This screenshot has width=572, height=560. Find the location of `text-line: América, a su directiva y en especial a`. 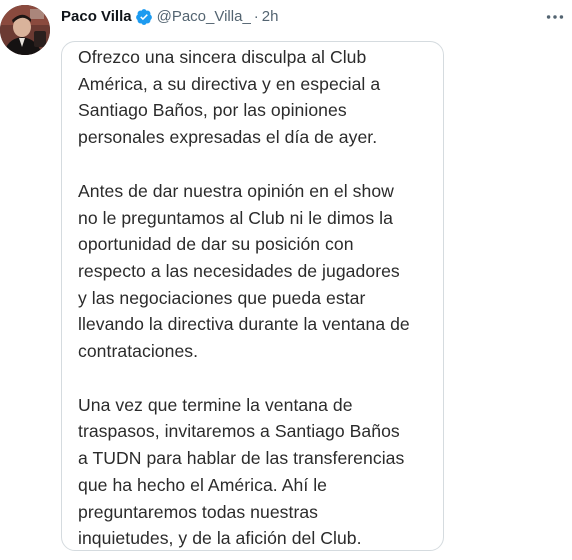

text-line: América, a su directiva y en especial a is located at coordinates (229, 83).